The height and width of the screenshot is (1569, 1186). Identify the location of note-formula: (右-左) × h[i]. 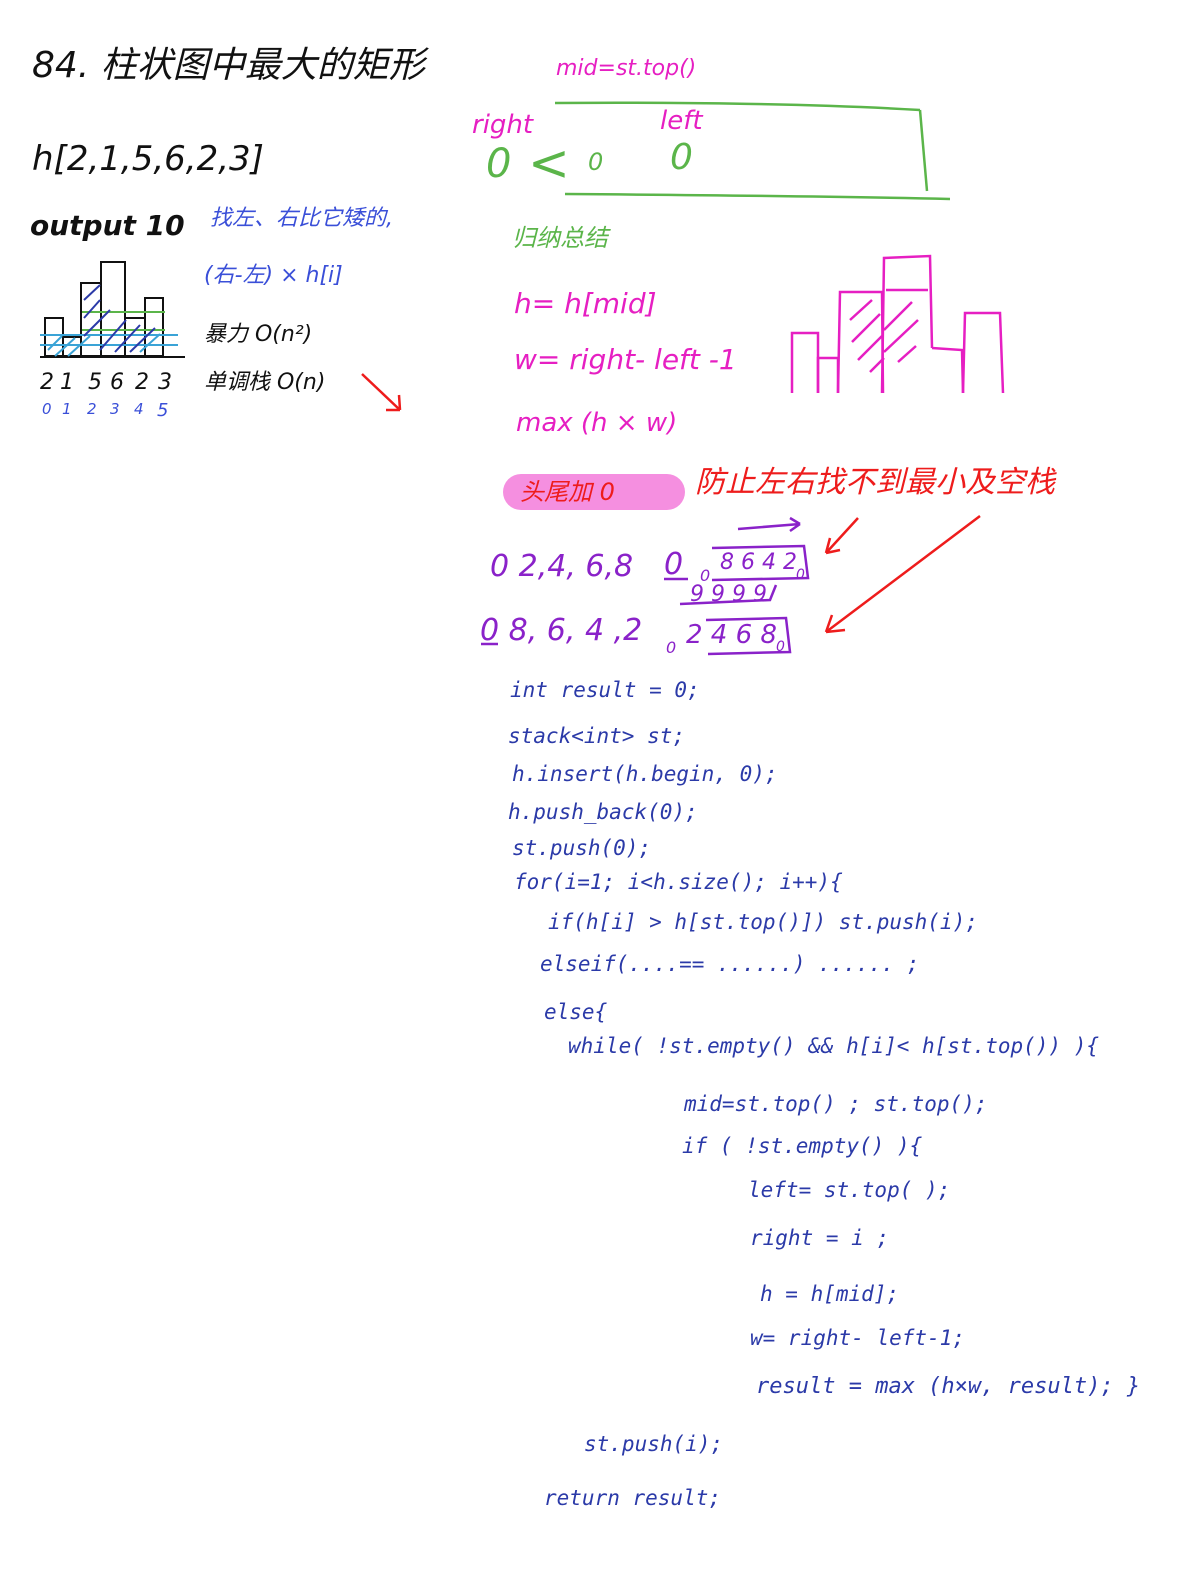
(273, 275).